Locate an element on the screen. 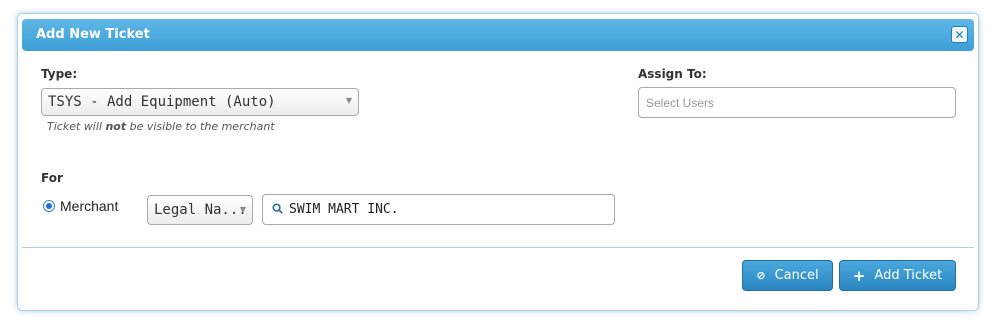  for-label: For is located at coordinates (52, 178).